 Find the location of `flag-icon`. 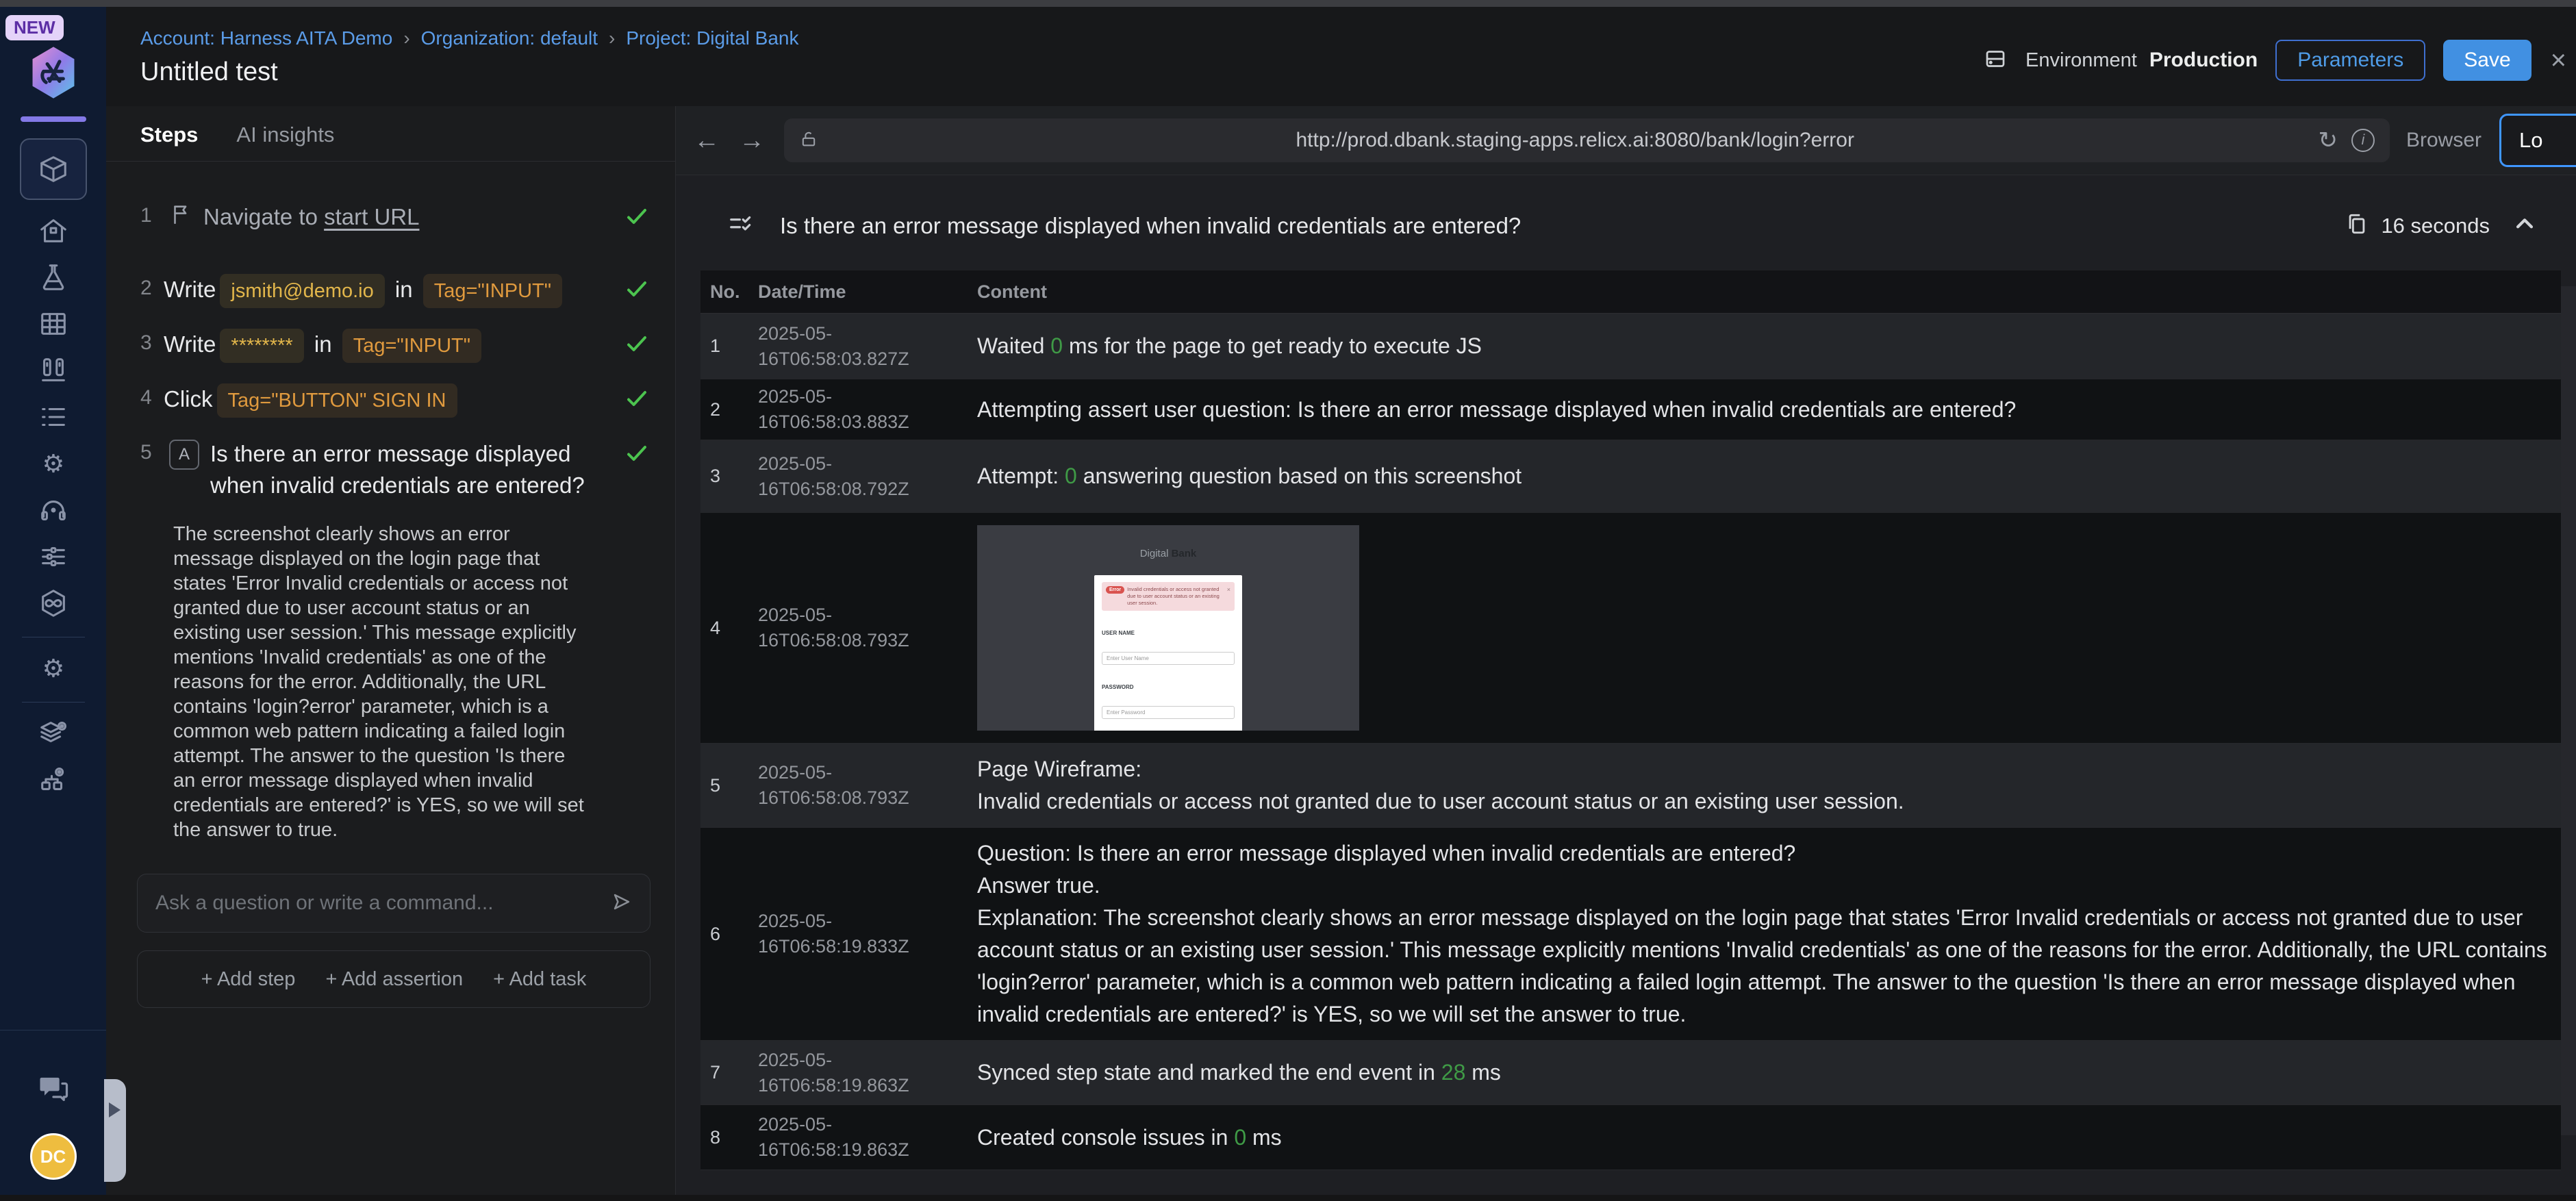

flag-icon is located at coordinates (181, 215).